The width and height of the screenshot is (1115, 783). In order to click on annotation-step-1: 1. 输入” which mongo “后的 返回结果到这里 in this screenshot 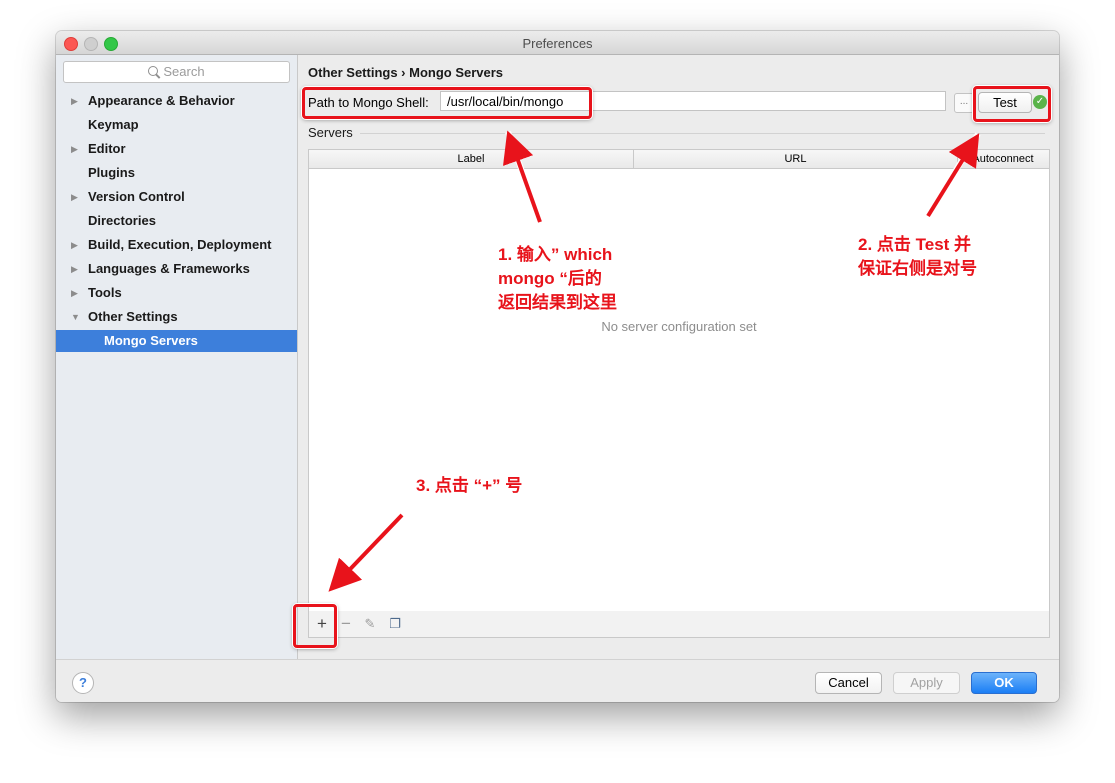, I will do `click(557, 279)`.